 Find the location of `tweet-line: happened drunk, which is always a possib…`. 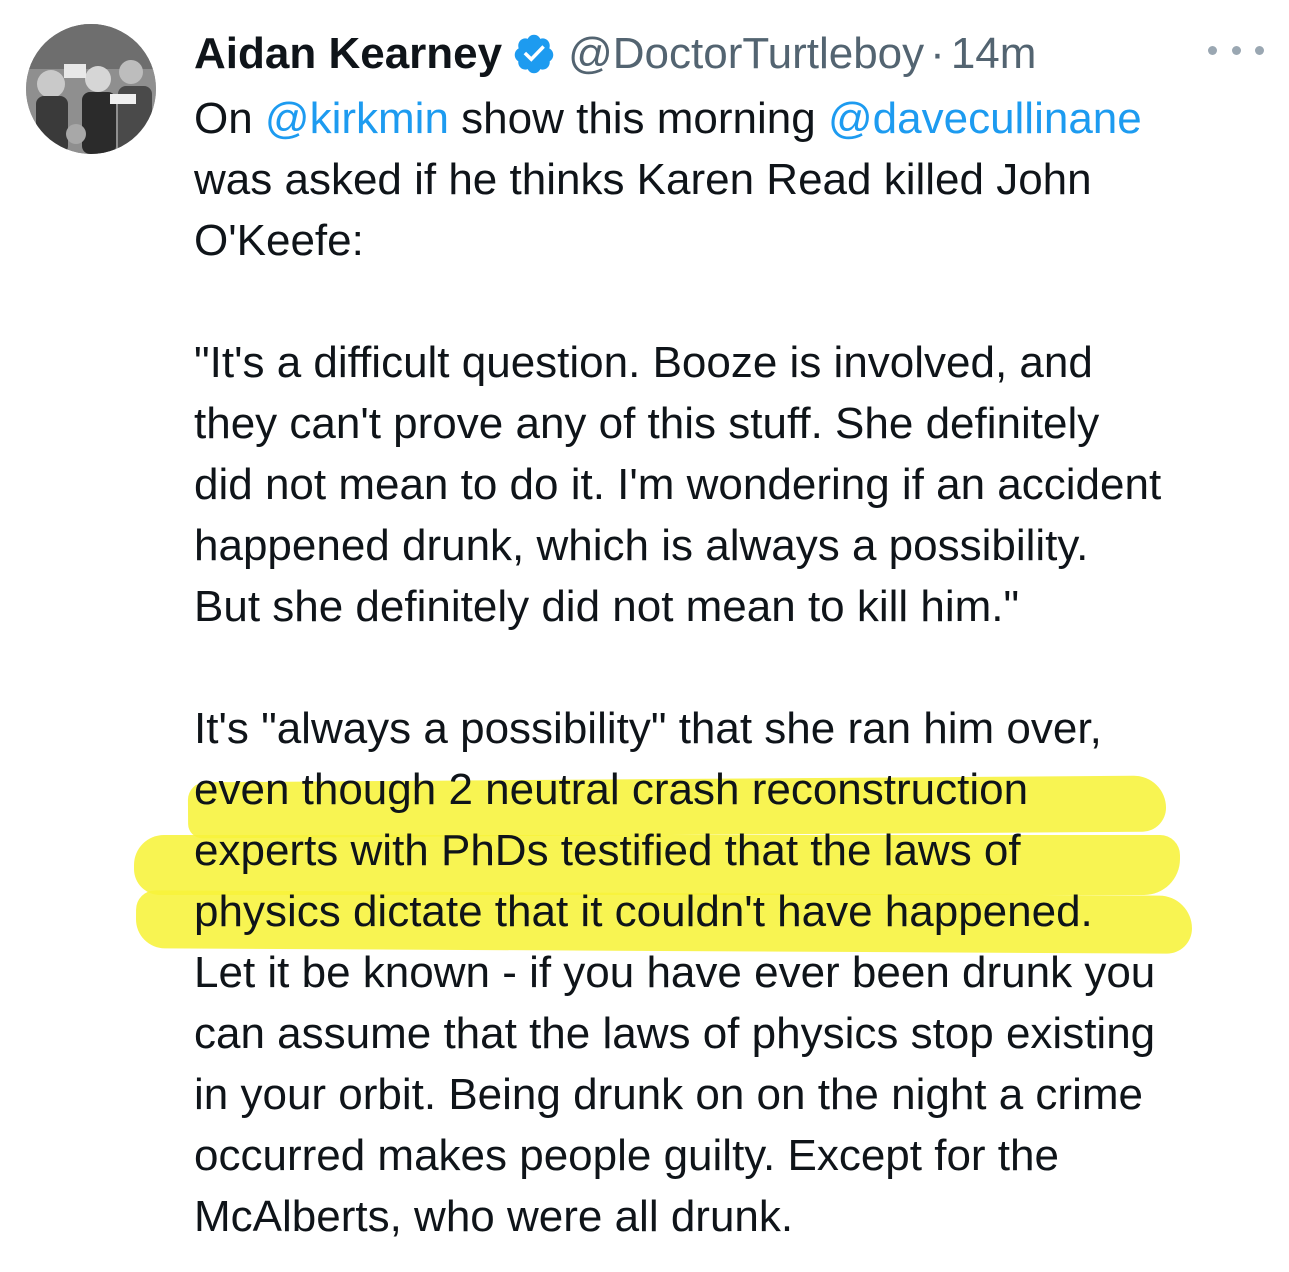

tweet-line: happened drunk, which is always a possib… is located at coordinates (641, 545).